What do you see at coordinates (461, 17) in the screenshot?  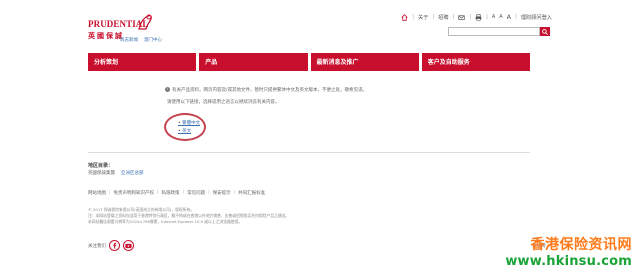 I see `mail-icon` at bounding box center [461, 17].